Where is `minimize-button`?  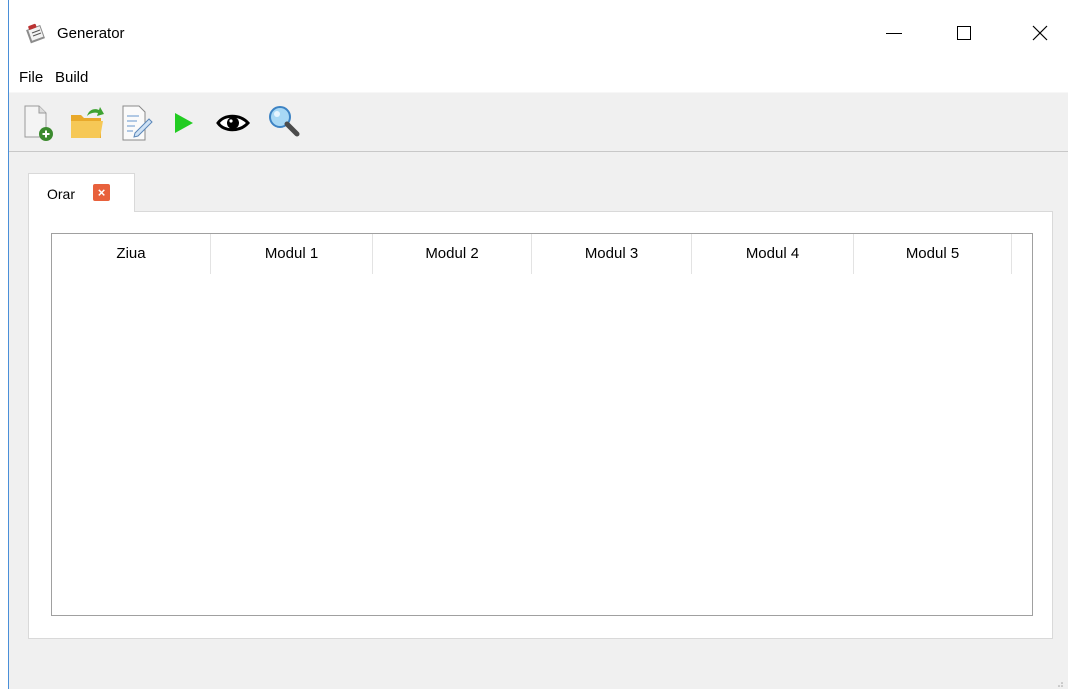 minimize-button is located at coordinates (894, 33).